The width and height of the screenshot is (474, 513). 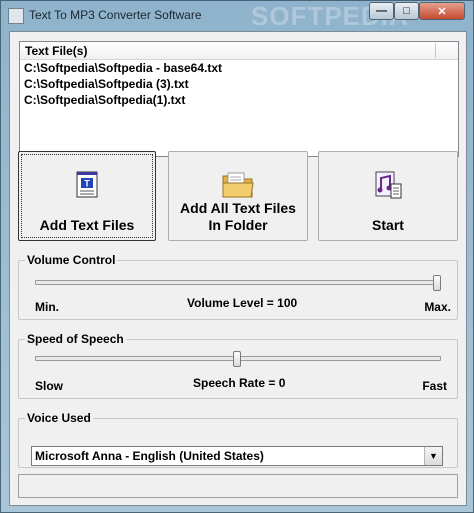 I want to click on add-folder-label-line2: In Folder, so click(x=238, y=225).